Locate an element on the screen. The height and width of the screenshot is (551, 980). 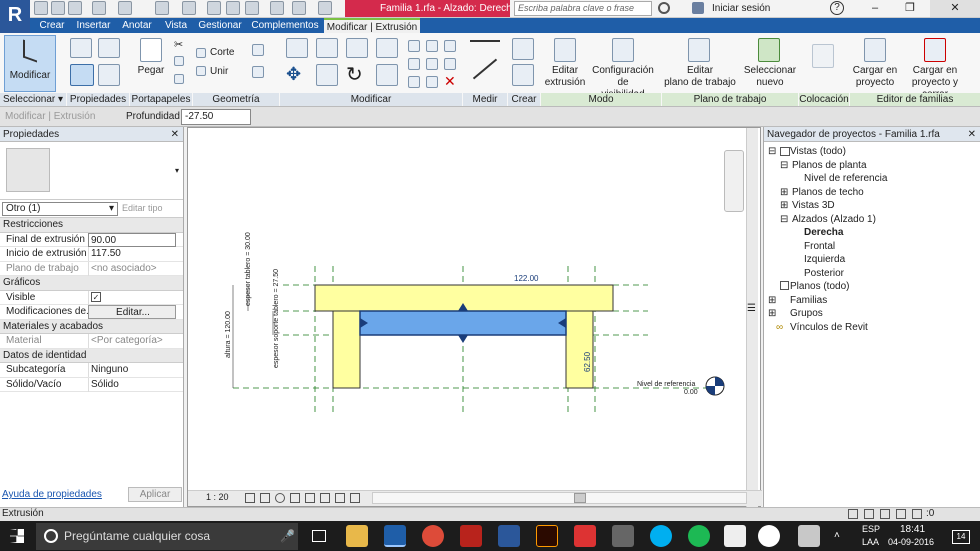
minimize-button: – is located at coordinates (875, 8).